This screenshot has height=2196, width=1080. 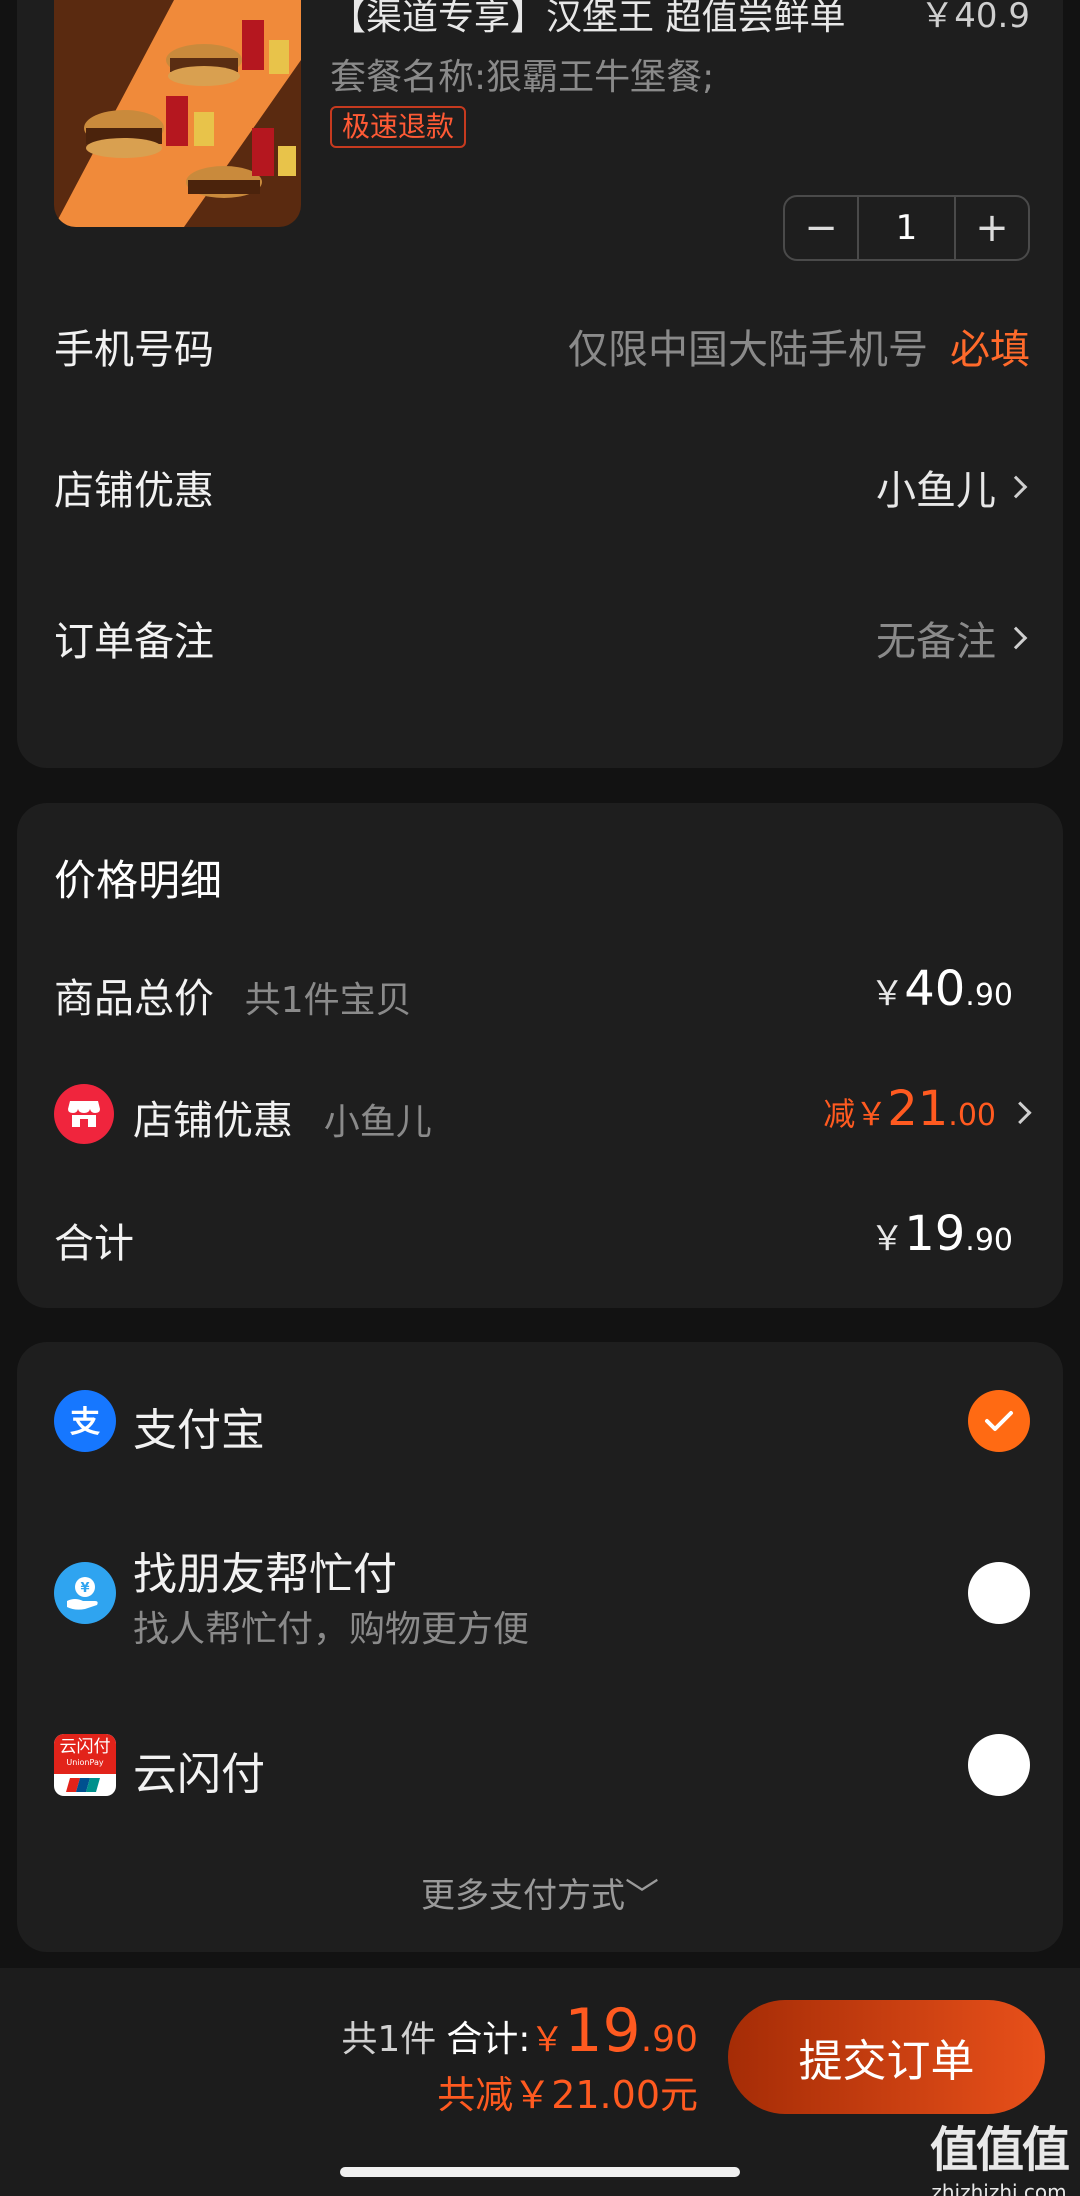 What do you see at coordinates (990, 350) in the screenshot?
I see `required-badge: 必填` at bounding box center [990, 350].